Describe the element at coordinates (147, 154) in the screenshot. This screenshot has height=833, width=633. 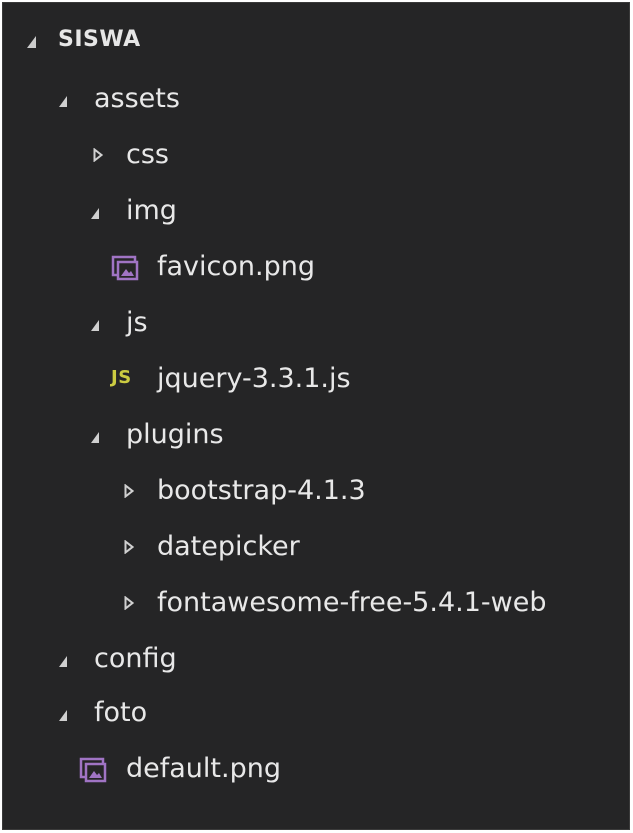
I see `tree-item-label: css` at that location.